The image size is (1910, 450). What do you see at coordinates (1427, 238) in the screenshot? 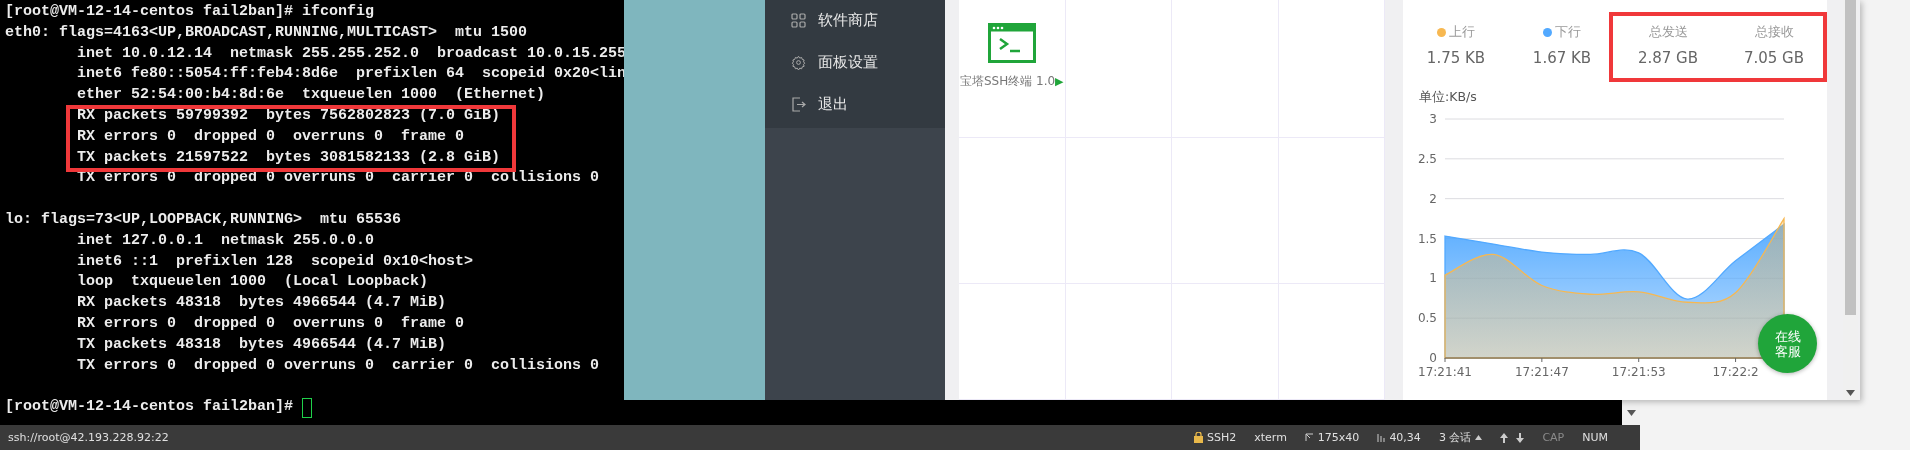
I see `y-tick-label: 1.5` at bounding box center [1427, 238].